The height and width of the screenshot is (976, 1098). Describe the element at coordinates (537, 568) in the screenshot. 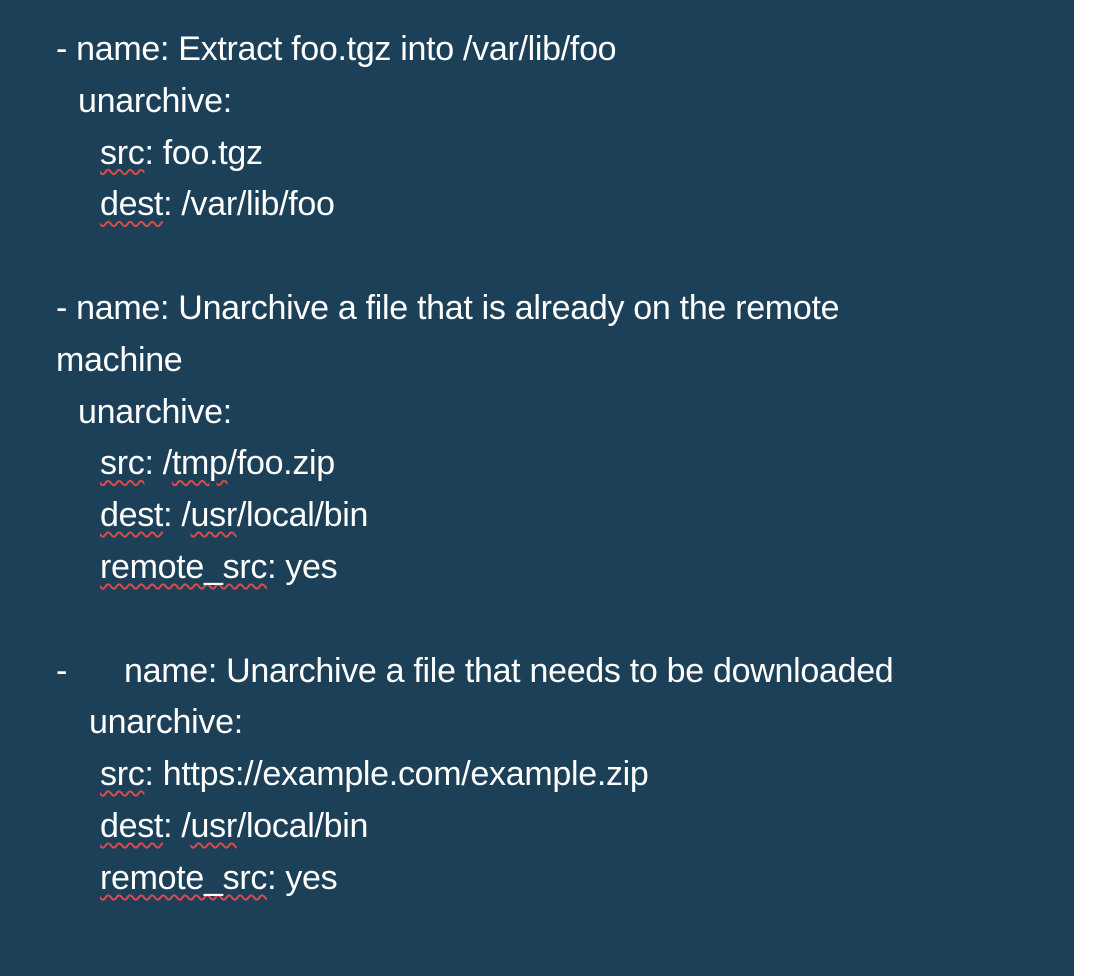

I see `task-2-param-remote-src: remote_src: yes` at that location.